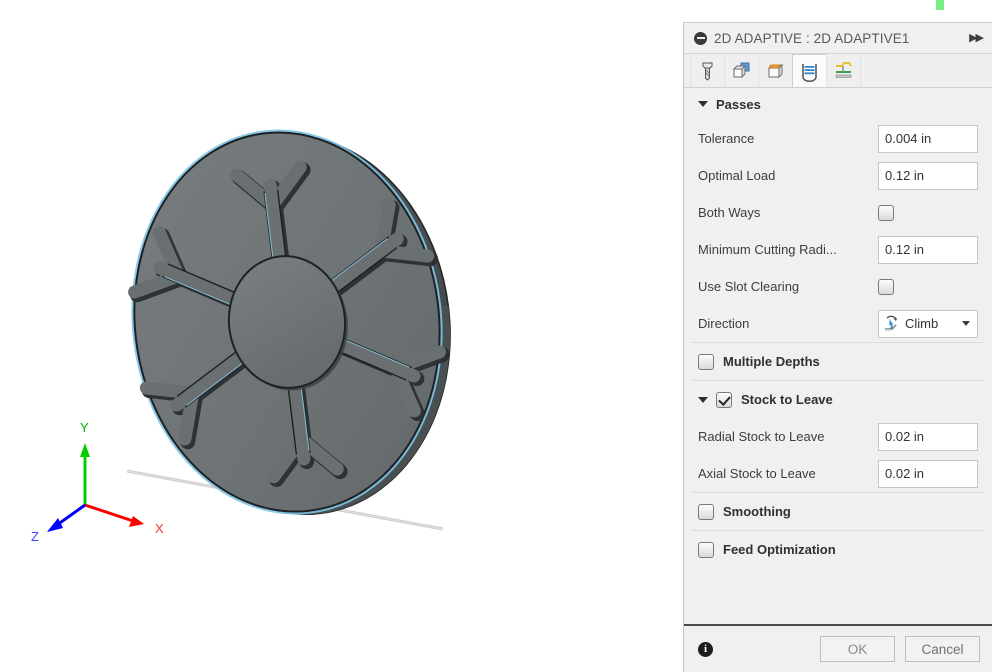  What do you see at coordinates (706, 361) in the screenshot?
I see `multiple-depths-checkbox` at bounding box center [706, 361].